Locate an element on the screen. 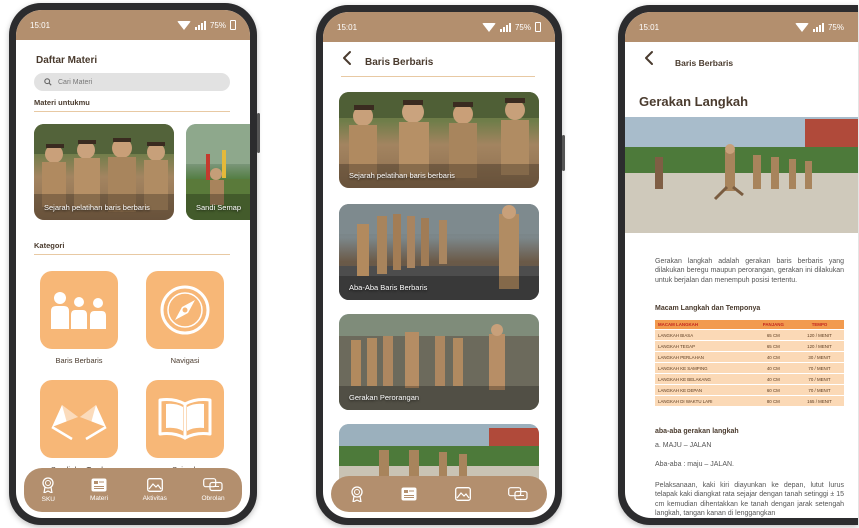 This screenshot has height=528, width=859. tab-sku: SKU is located at coordinates (48, 490).